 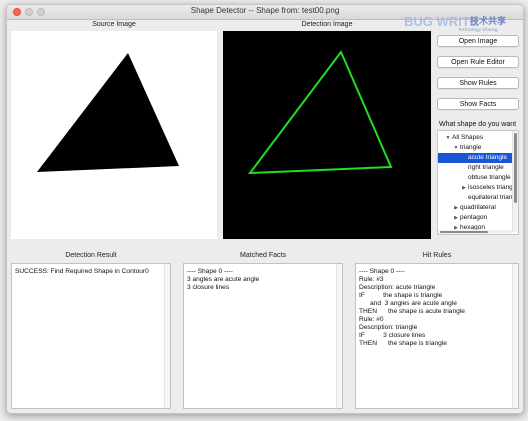 I want to click on show-rules-button: Show Rules, so click(x=478, y=83).